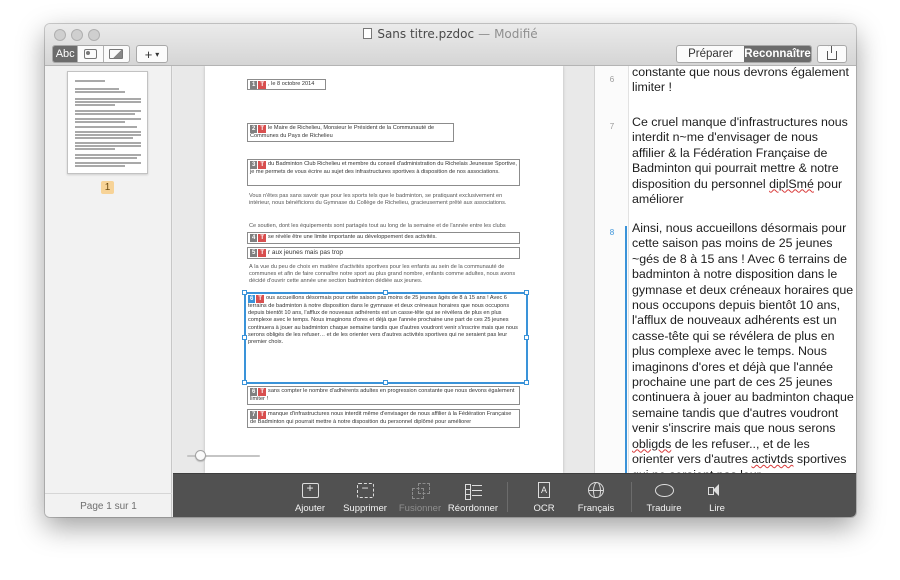 This screenshot has height=580, width=900. Describe the element at coordinates (108, 506) in the screenshot. I see `page-indicator: Page 1 sur 1` at that location.